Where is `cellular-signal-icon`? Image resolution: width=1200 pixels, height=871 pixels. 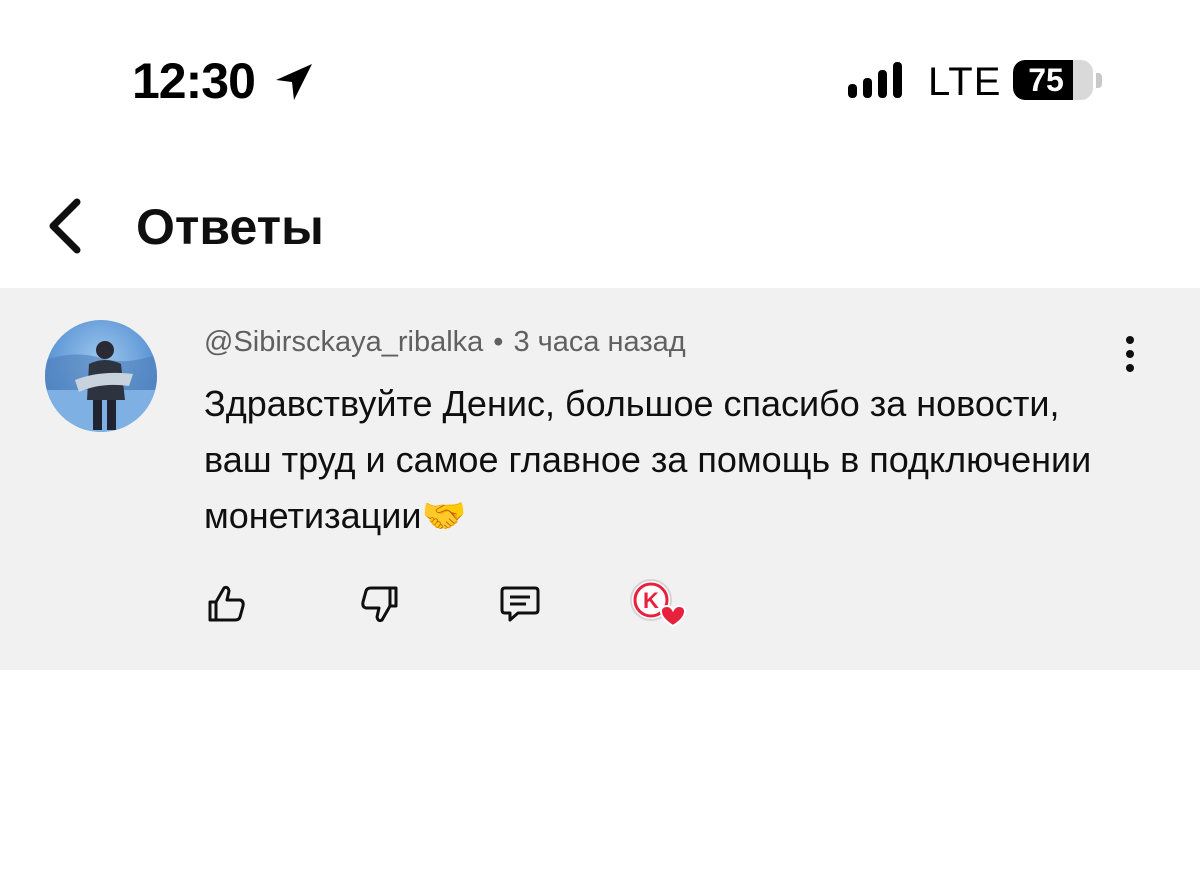 cellular-signal-icon is located at coordinates (875, 80).